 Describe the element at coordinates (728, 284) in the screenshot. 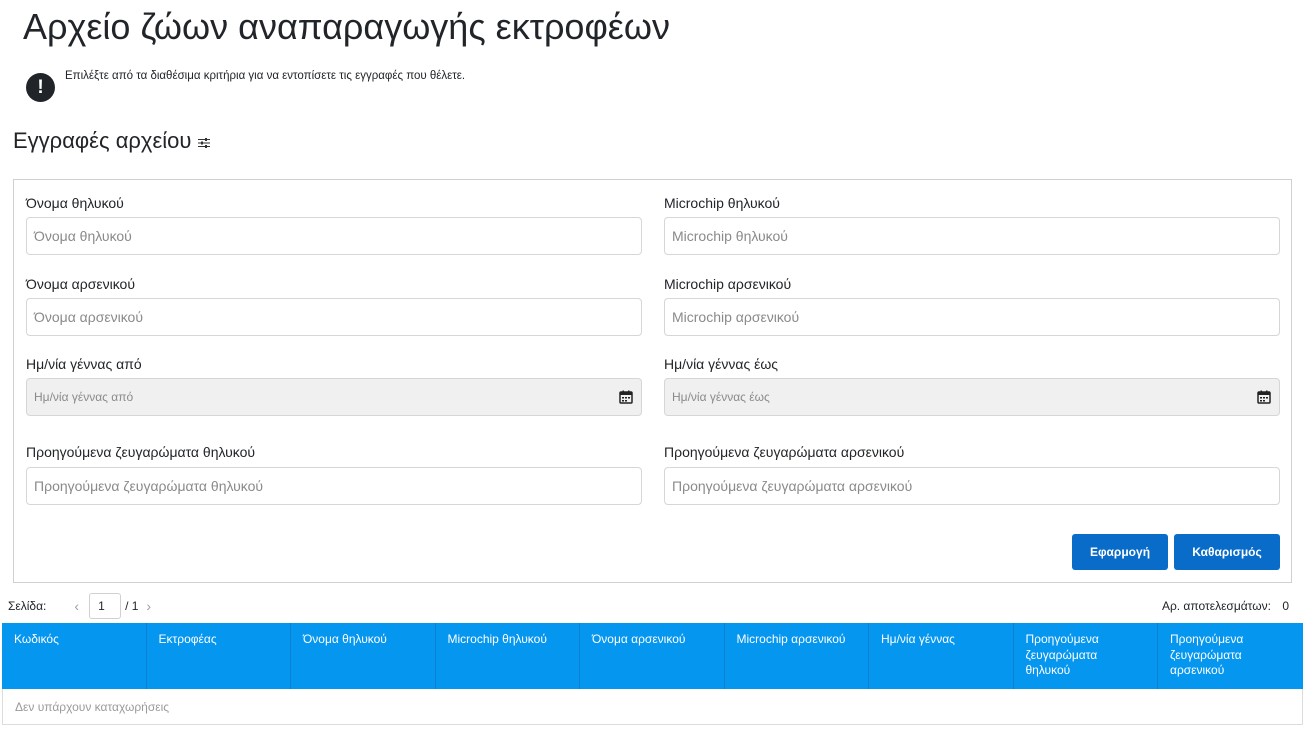

I see `male-microchip-label: Microchip αρσενικού` at that location.